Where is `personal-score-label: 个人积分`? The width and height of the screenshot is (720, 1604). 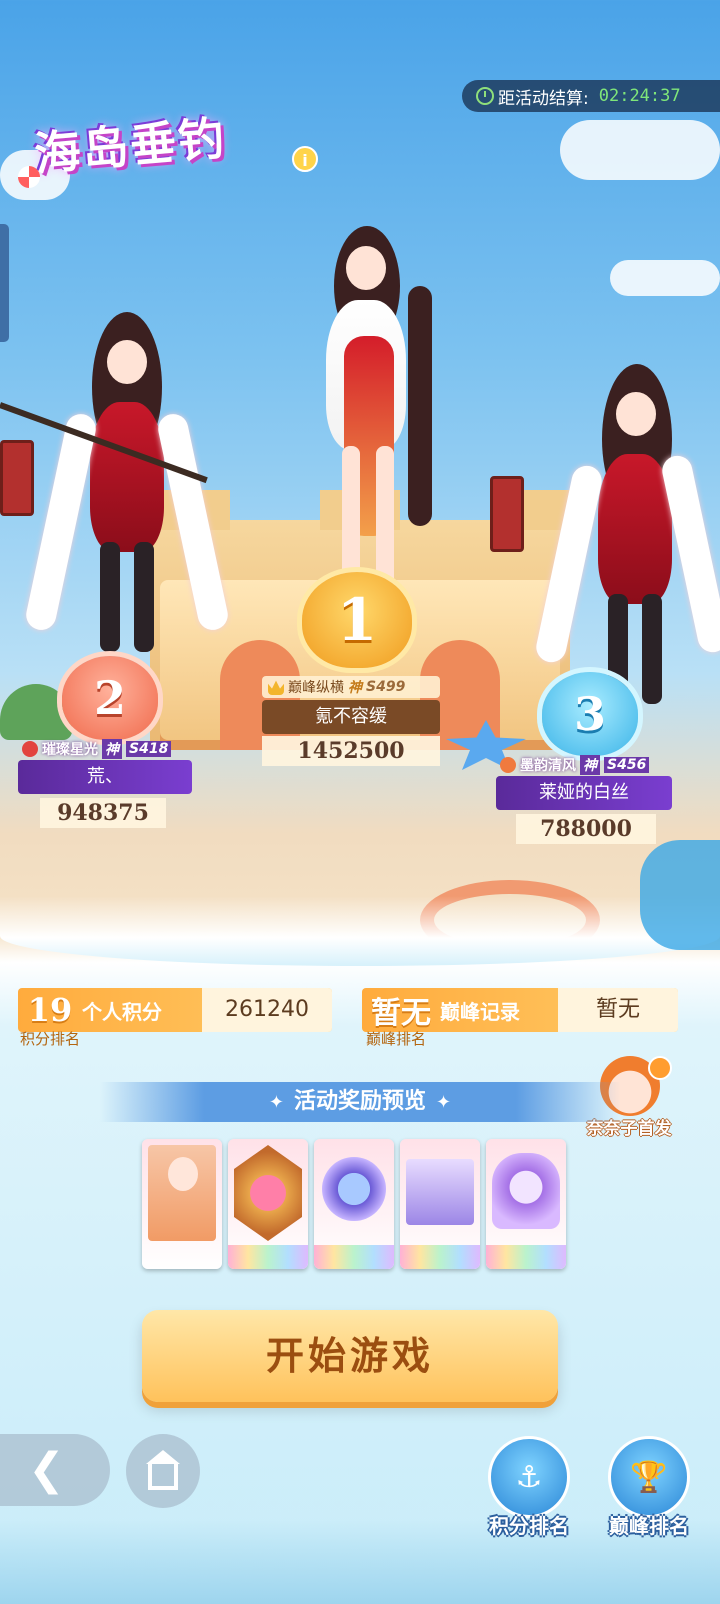 personal-score-label: 个人积分 is located at coordinates (122, 1011).